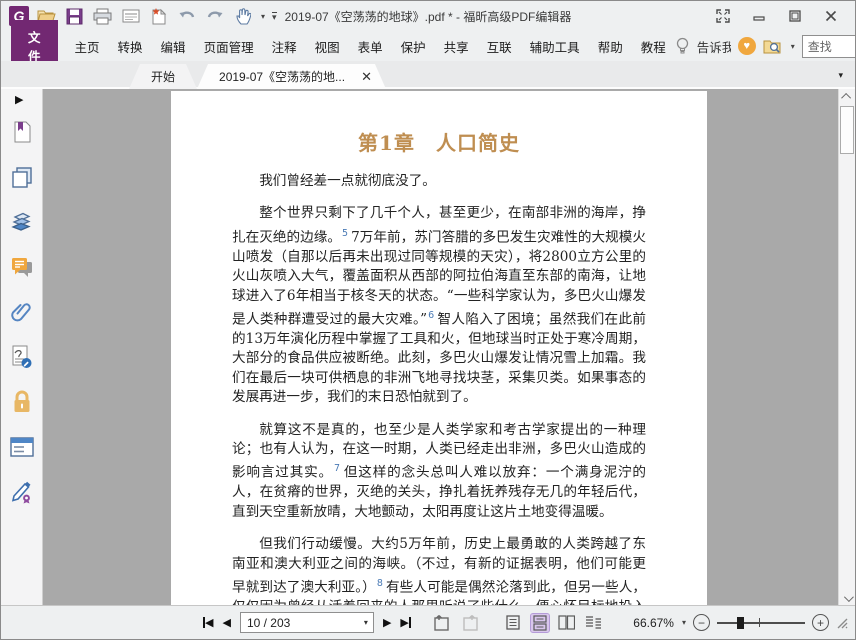 The width and height of the screenshot is (856, 640). I want to click on form-fields-panel-button, so click(21, 447).